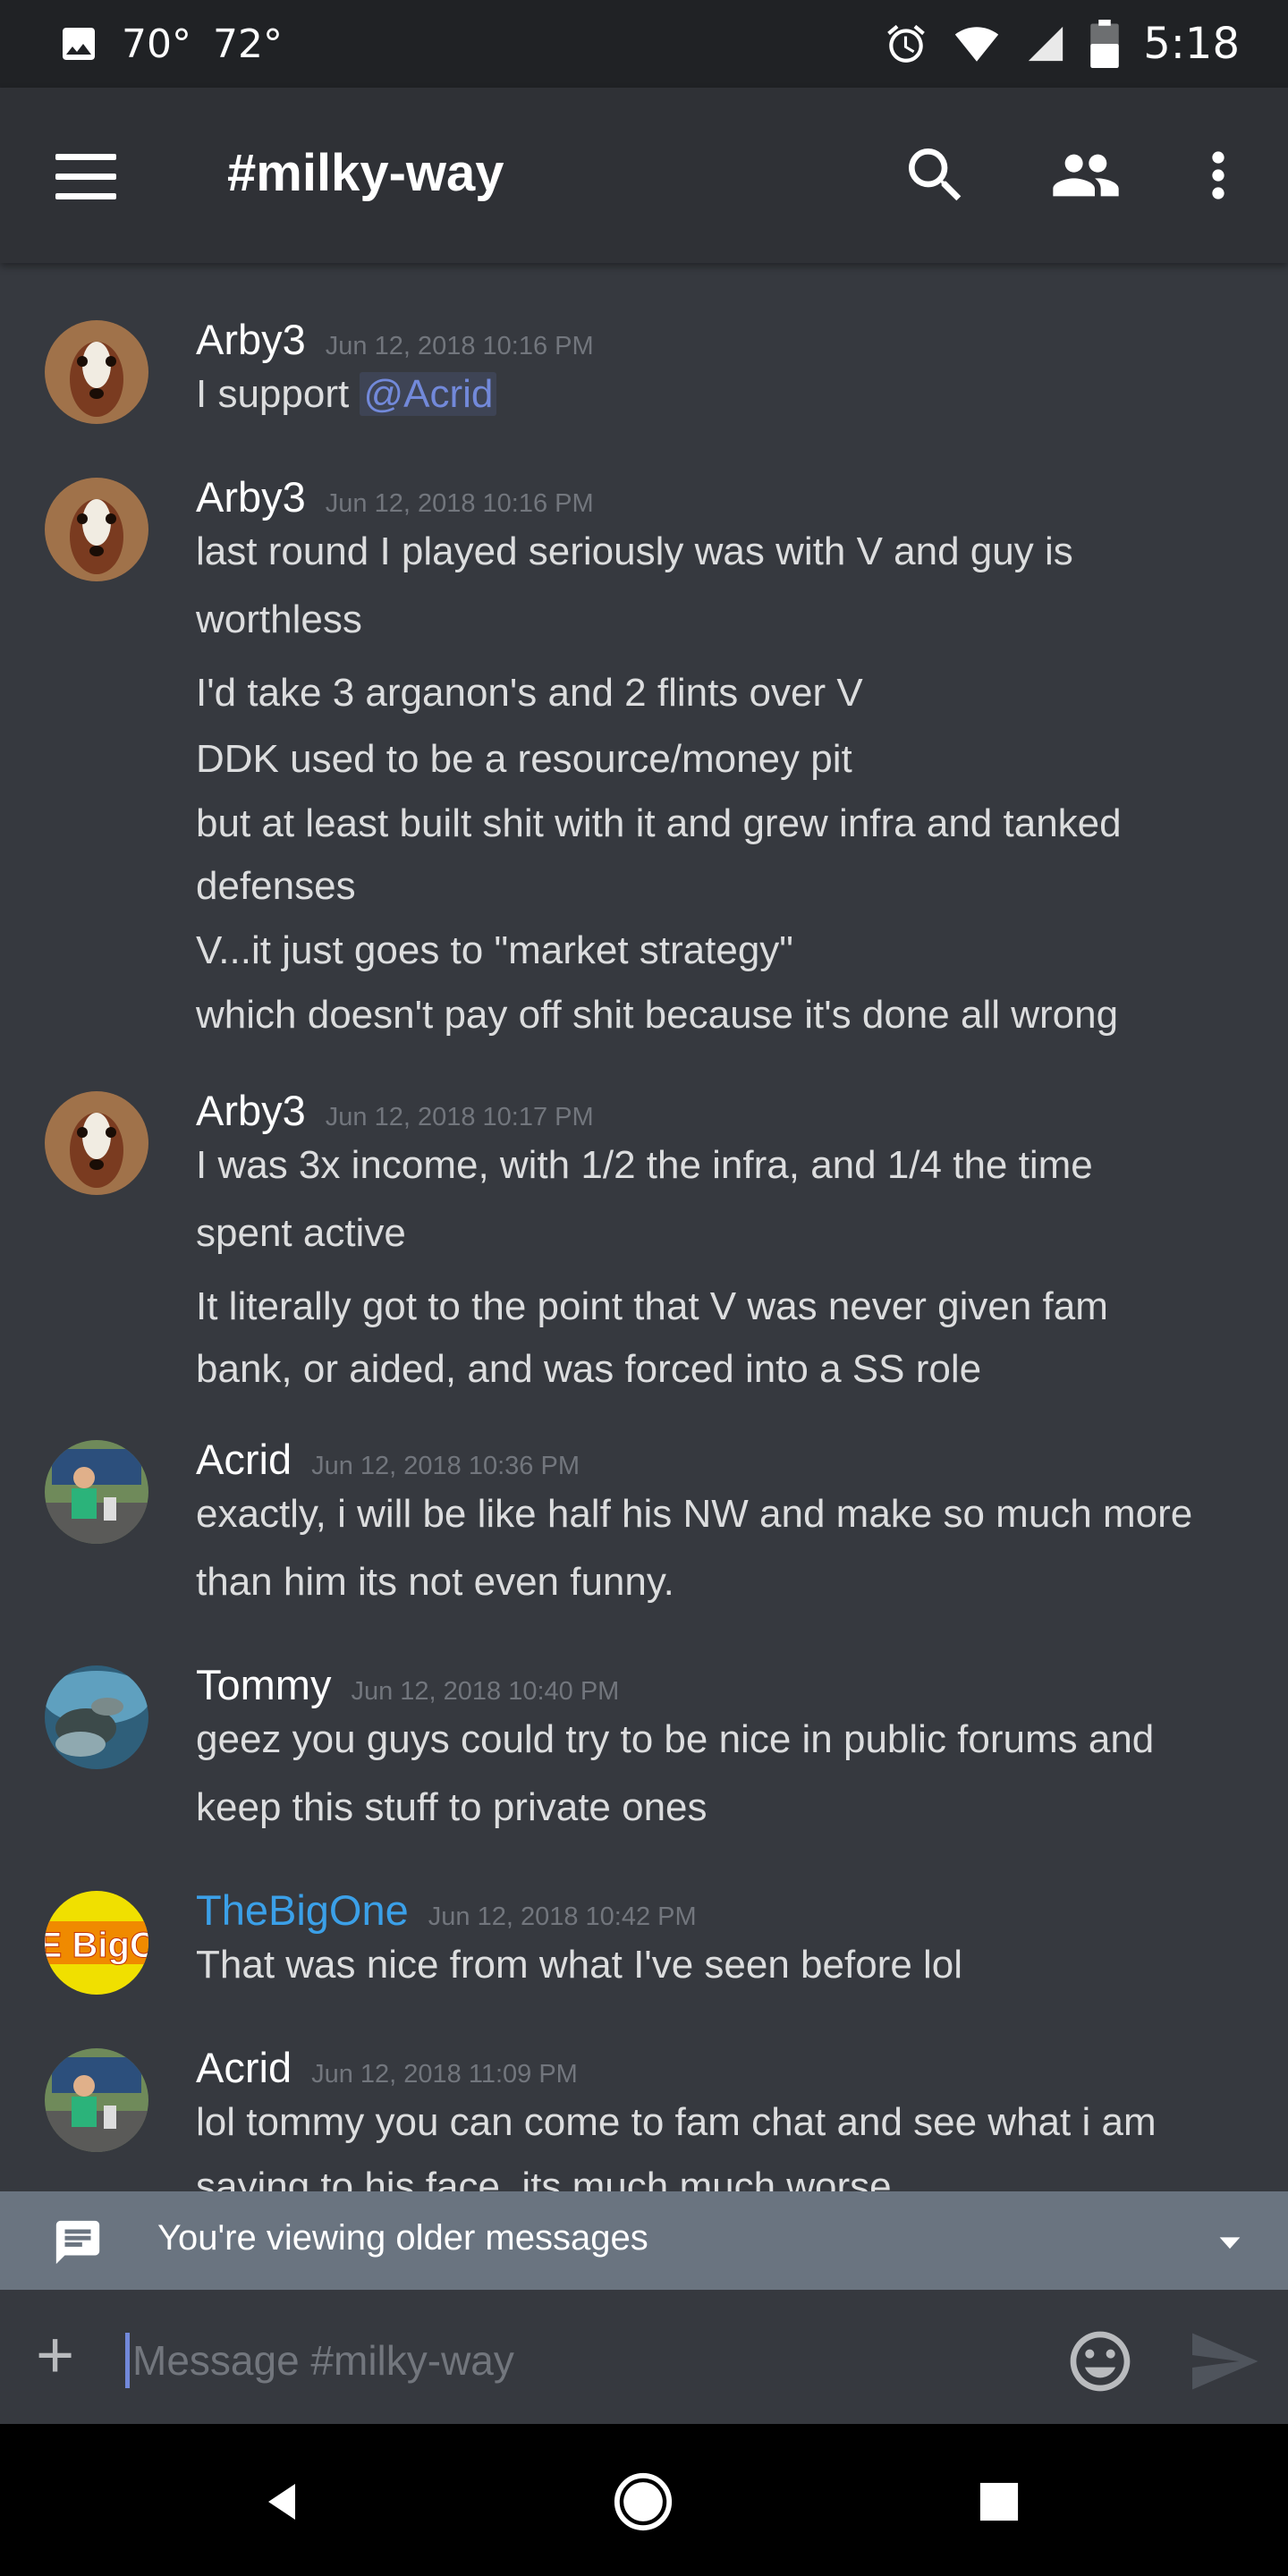 The height and width of the screenshot is (2576, 1288). What do you see at coordinates (365, 173) in the screenshot?
I see `channel-title: #milky-way` at bounding box center [365, 173].